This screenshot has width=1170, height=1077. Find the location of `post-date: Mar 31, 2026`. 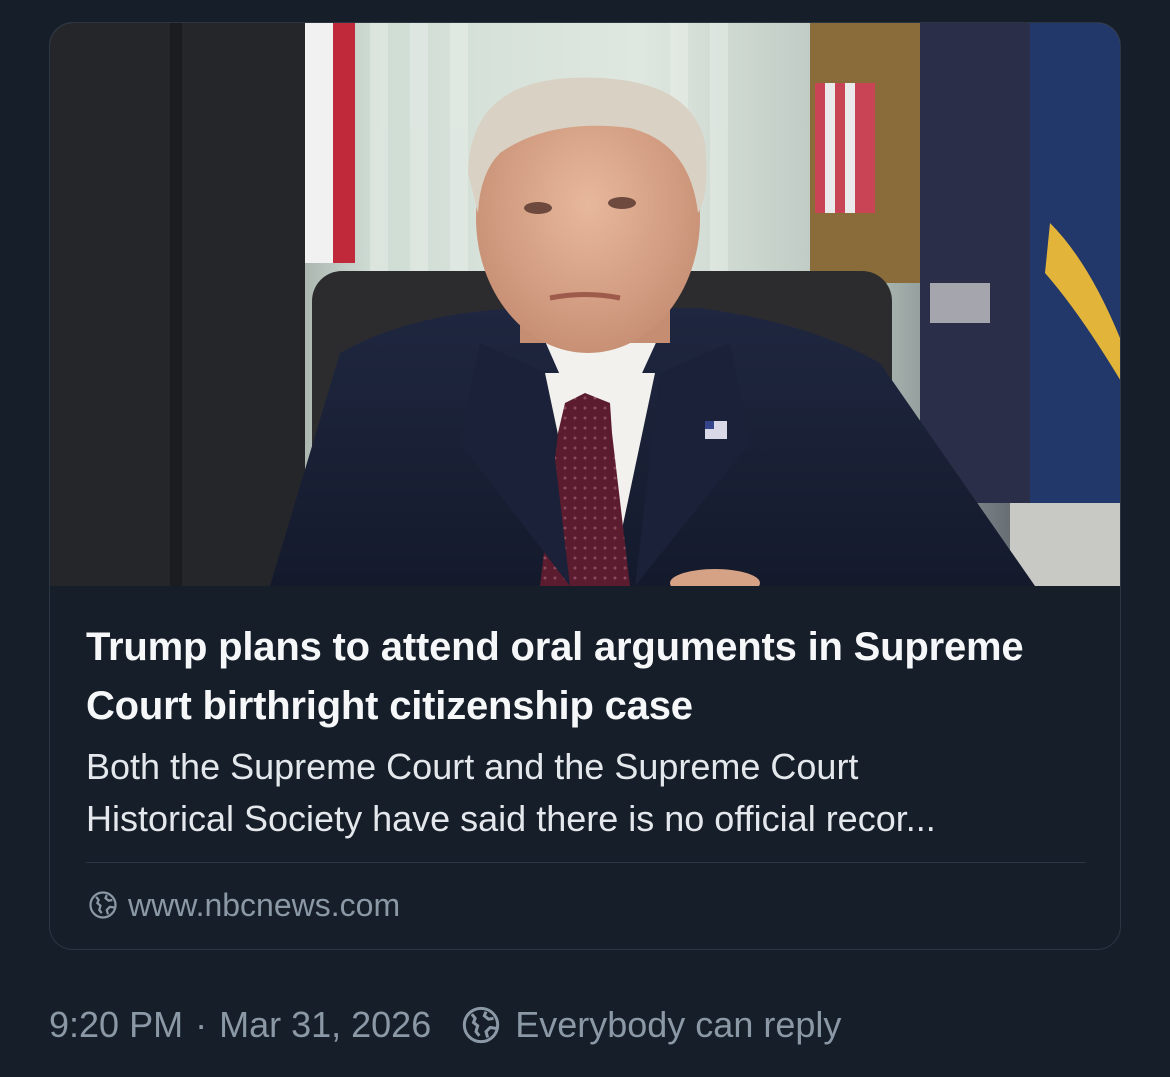

post-date: Mar 31, 2026 is located at coordinates (325, 1025).